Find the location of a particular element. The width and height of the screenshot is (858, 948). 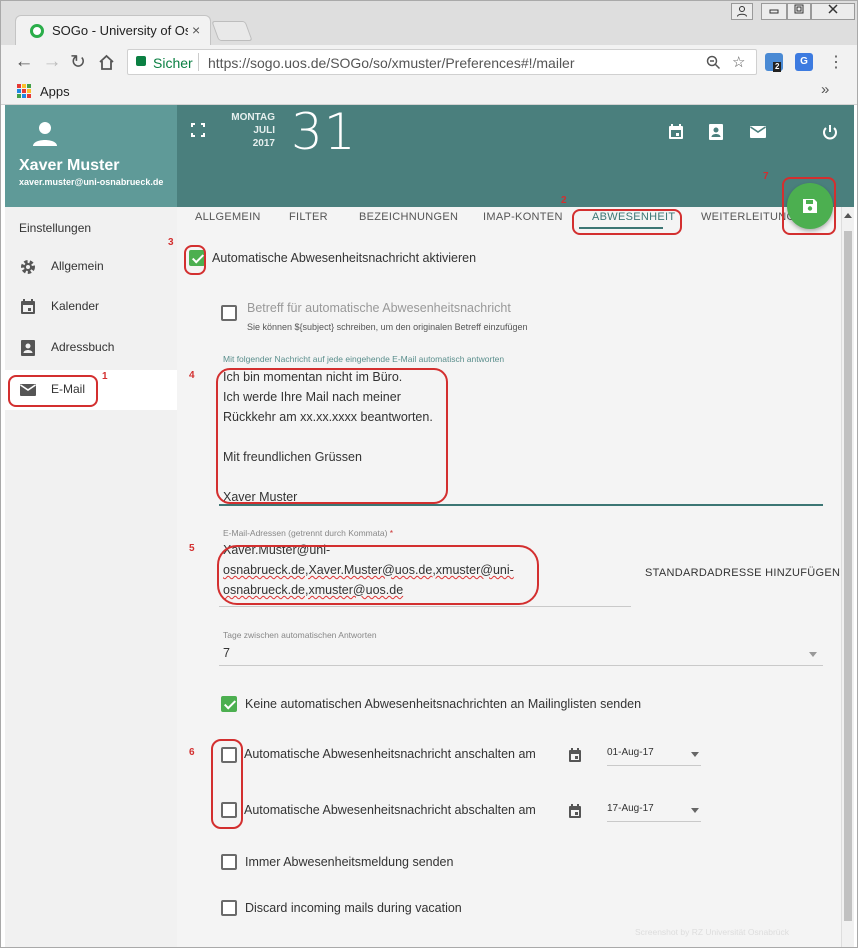

fullscreen-icon is located at coordinates (198, 130).